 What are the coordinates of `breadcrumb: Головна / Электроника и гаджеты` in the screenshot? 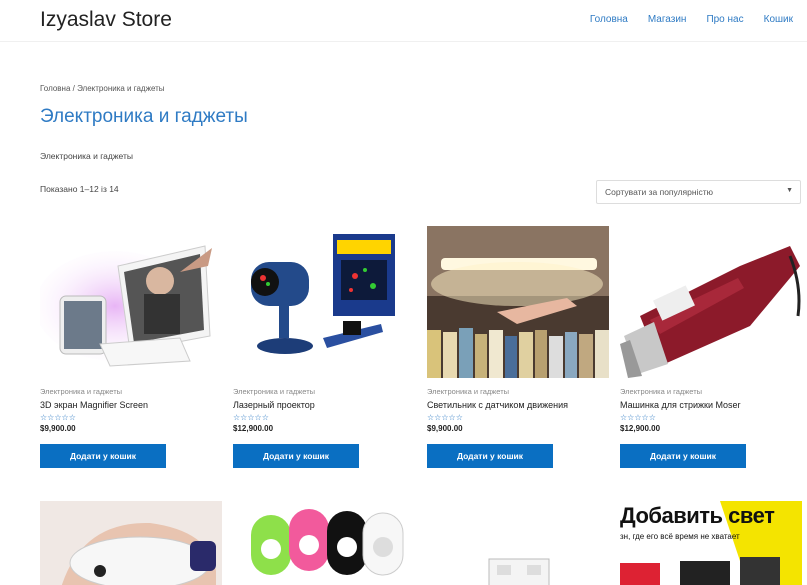 It's located at (102, 88).